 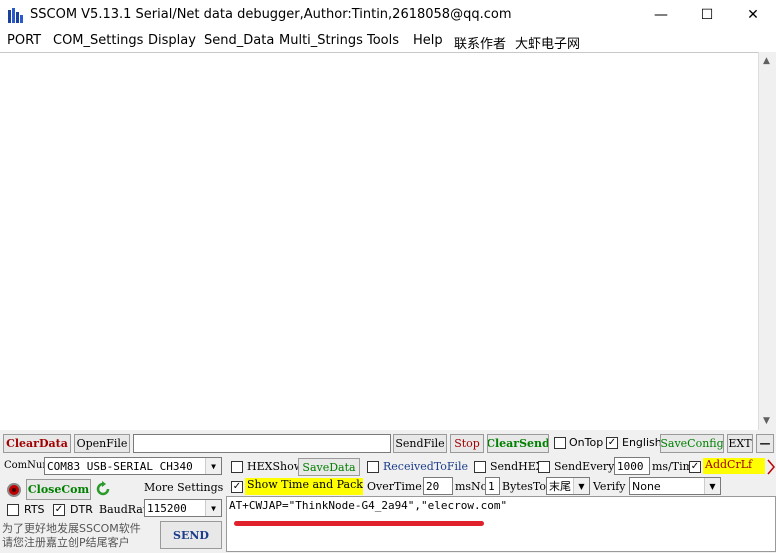 I want to click on com-port-select: COM83 USB-SERIAL CH340 ▼, so click(x=133, y=466).